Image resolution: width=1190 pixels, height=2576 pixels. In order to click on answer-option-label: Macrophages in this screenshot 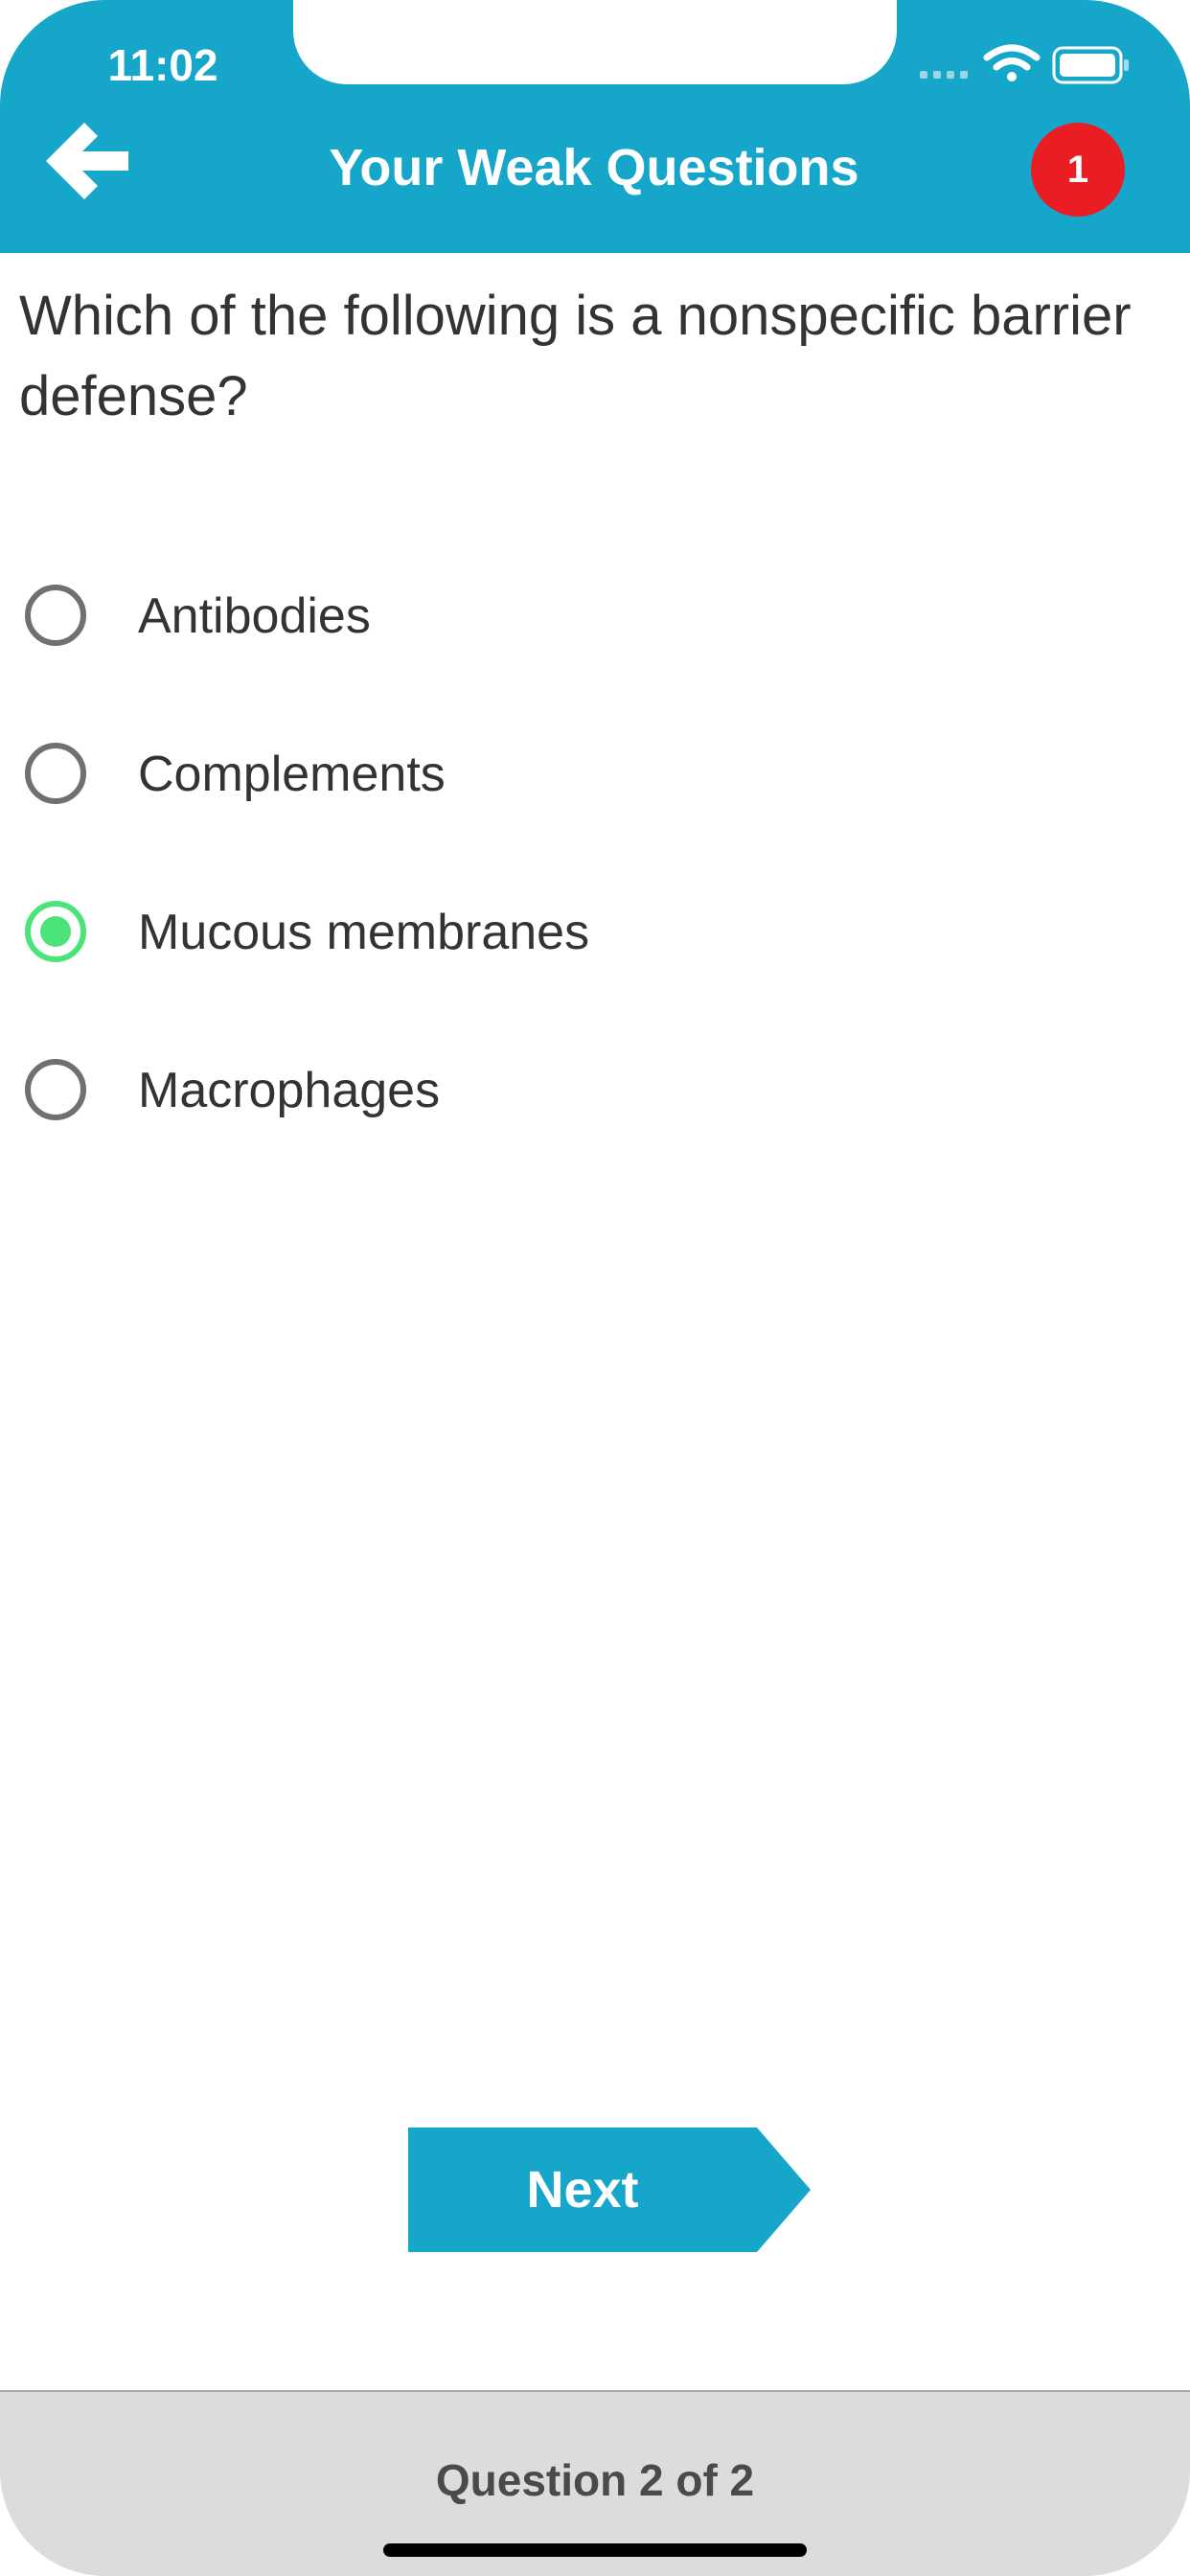, I will do `click(289, 1090)`.